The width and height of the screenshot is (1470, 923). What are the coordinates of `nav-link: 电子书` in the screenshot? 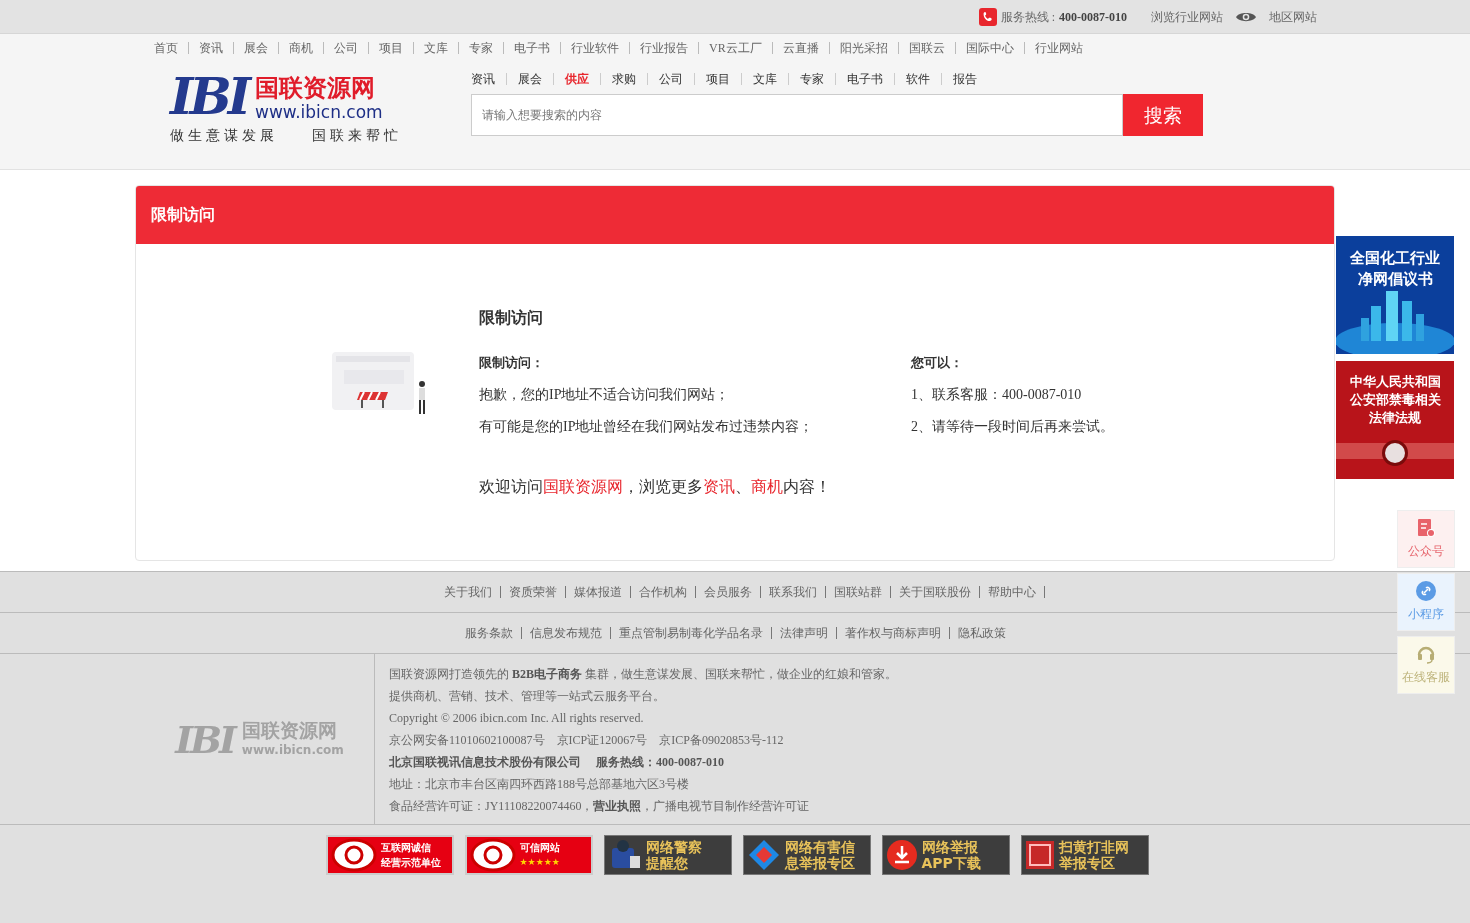 It's located at (531, 48).